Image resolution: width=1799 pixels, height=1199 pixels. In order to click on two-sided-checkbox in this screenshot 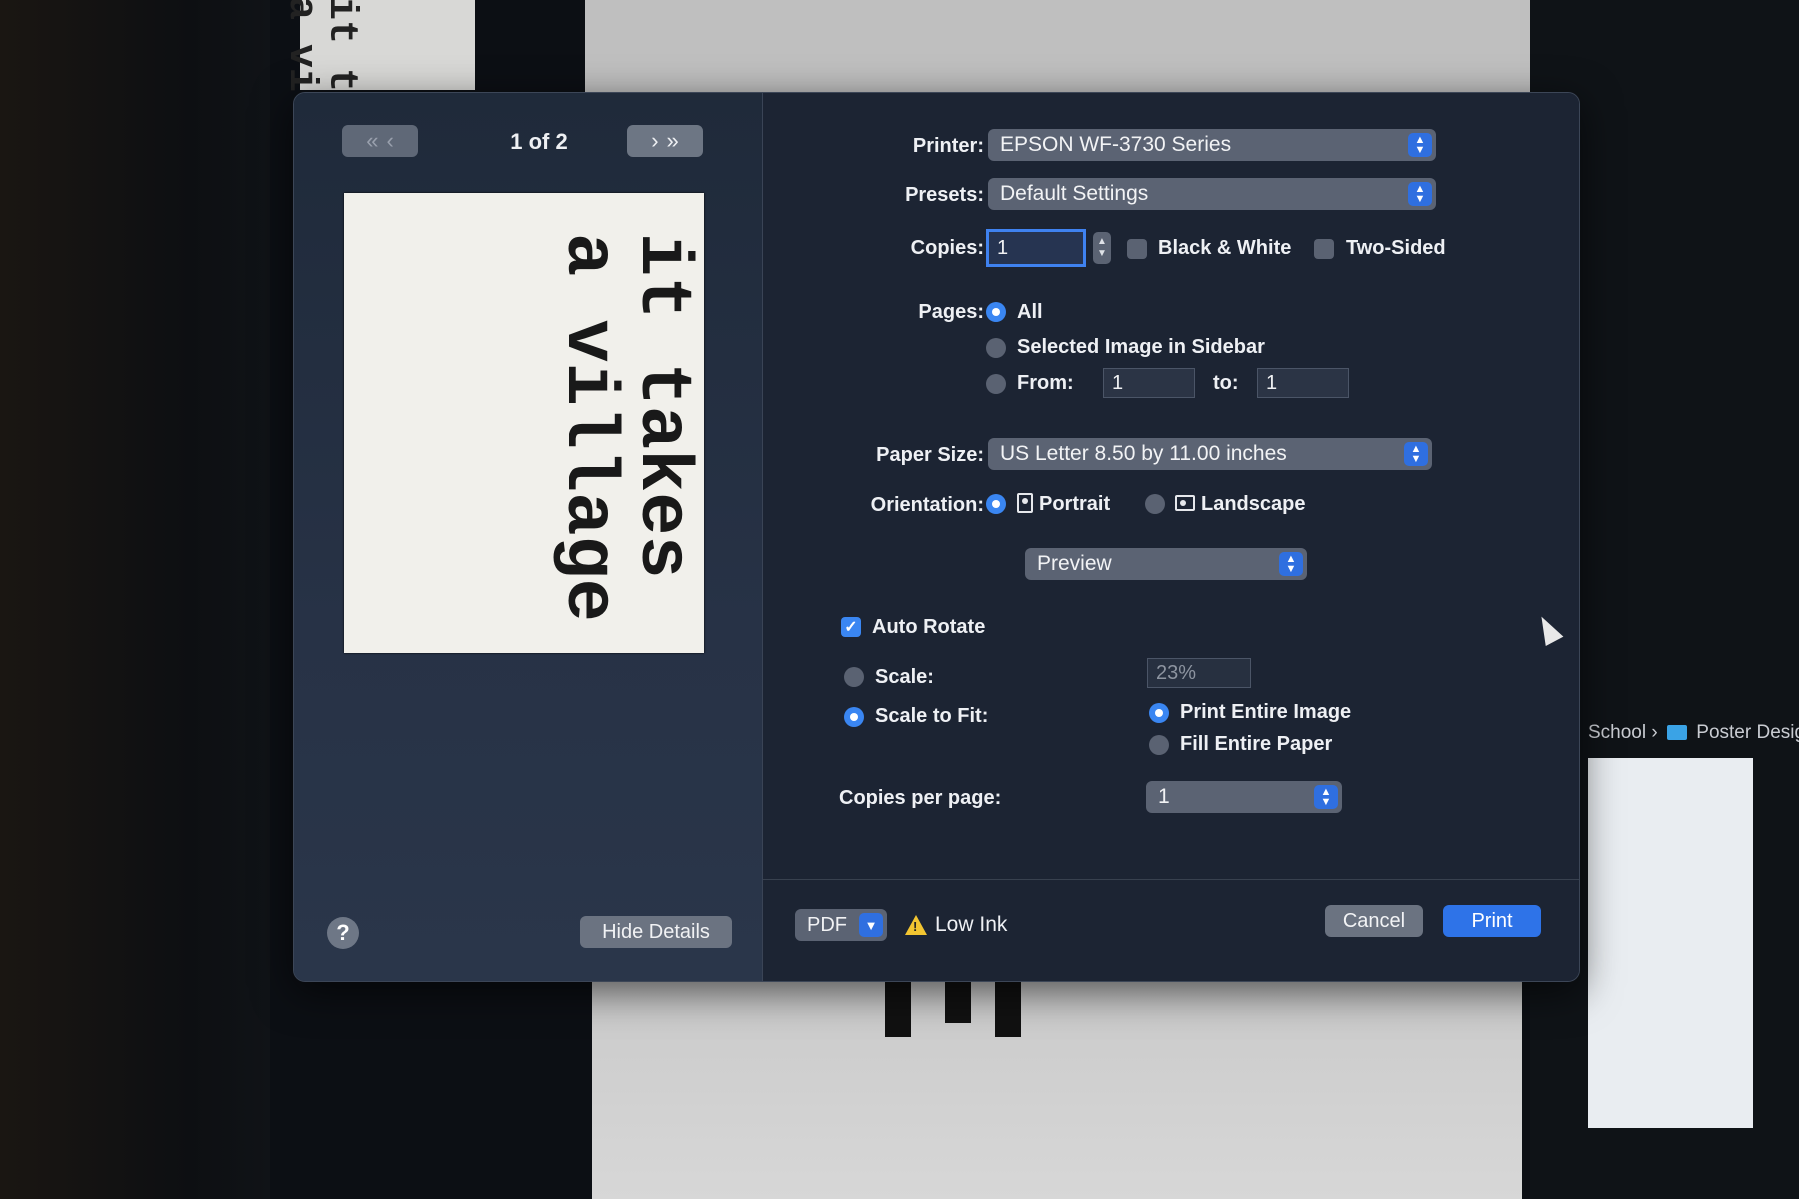, I will do `click(1324, 249)`.